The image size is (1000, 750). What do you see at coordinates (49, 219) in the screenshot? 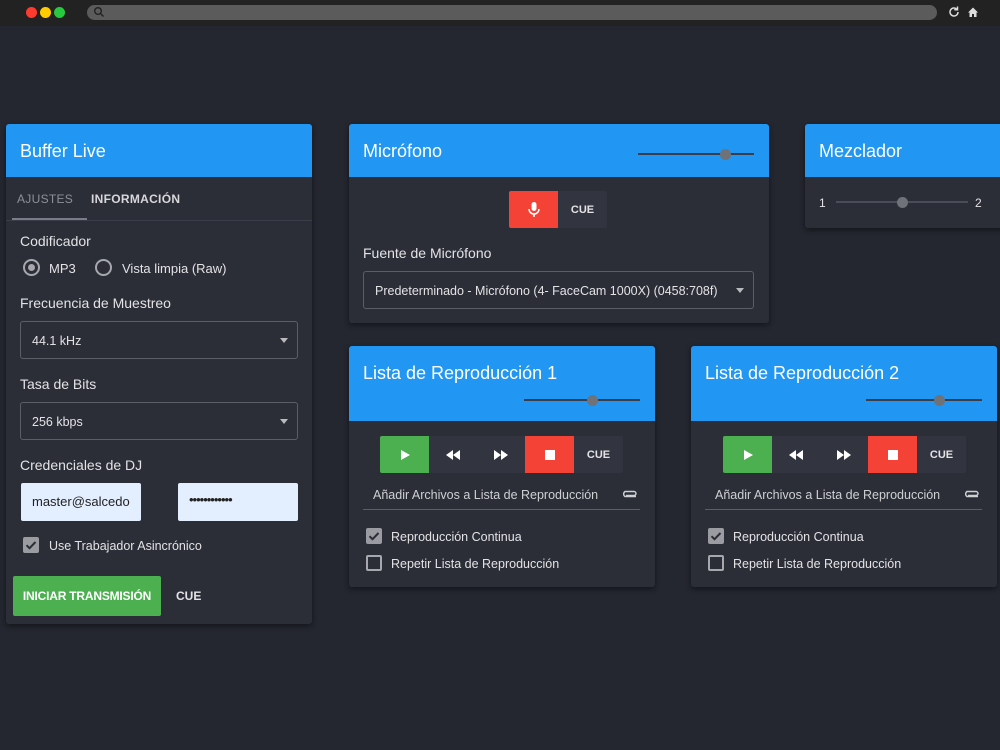
I see `active-tab-indicator` at bounding box center [49, 219].